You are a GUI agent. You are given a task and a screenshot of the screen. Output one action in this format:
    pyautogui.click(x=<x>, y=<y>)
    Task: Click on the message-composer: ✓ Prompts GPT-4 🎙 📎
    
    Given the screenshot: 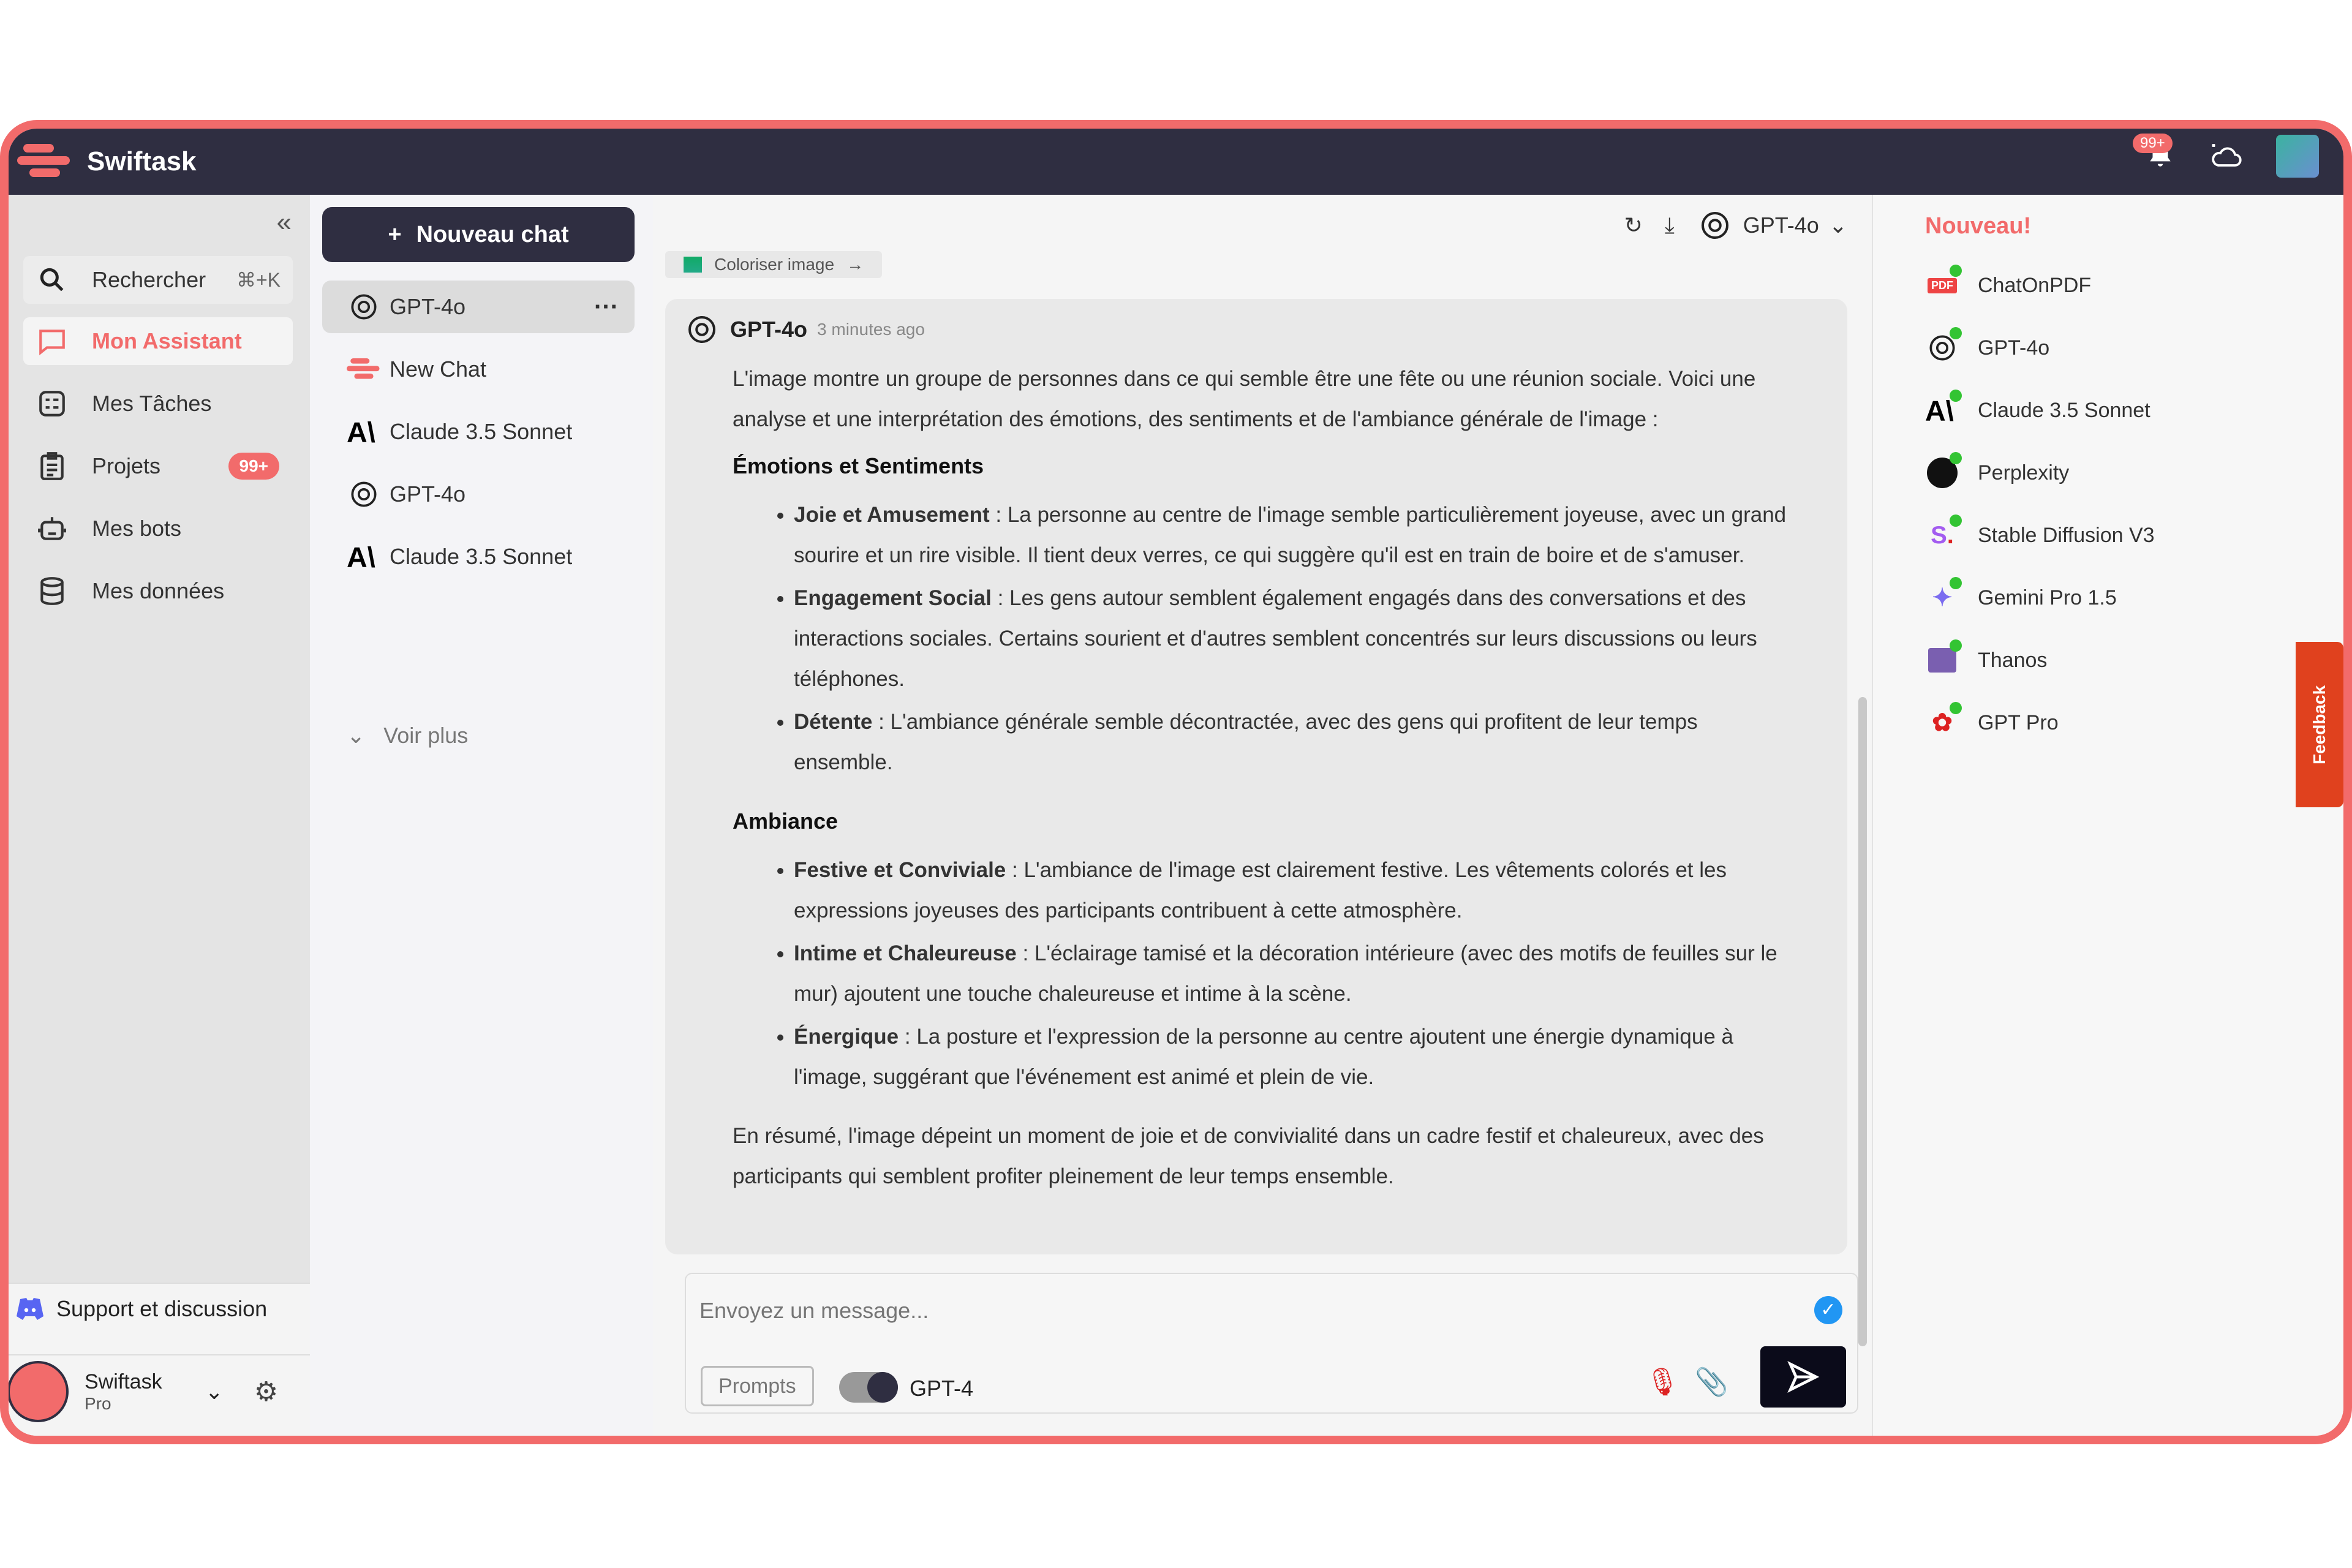 What is the action you would take?
    pyautogui.click(x=1271, y=1344)
    